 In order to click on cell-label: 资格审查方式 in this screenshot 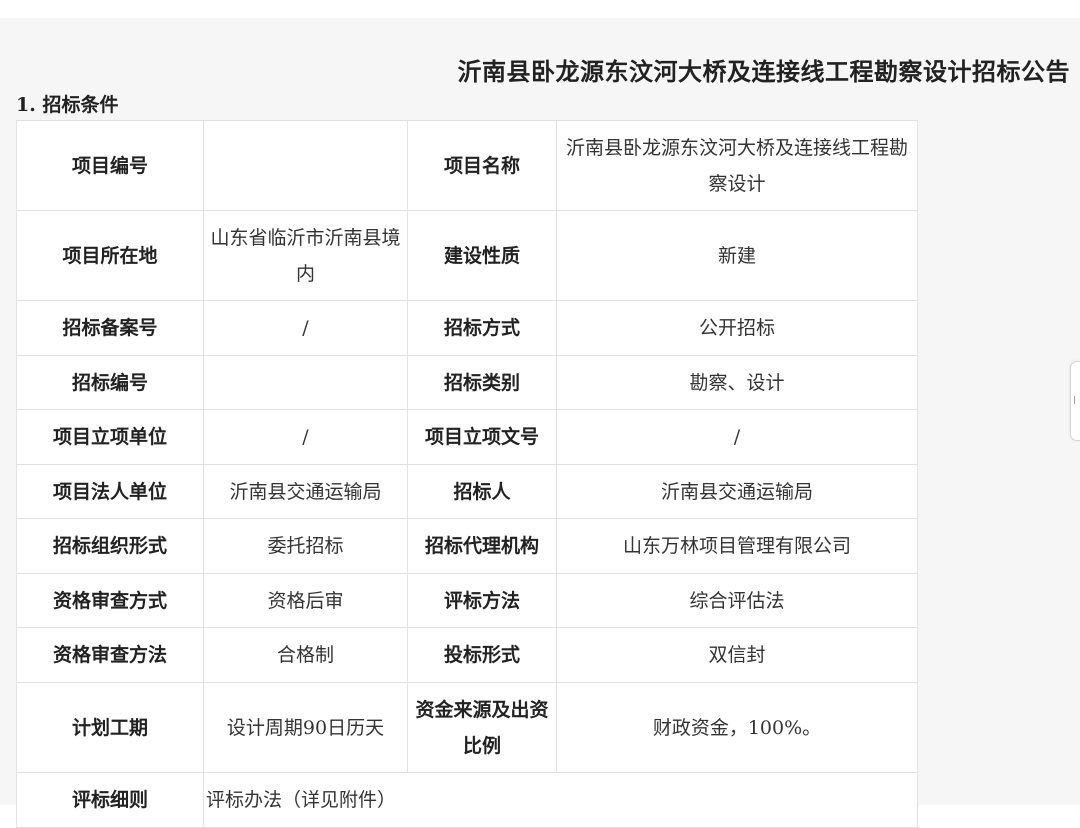, I will do `click(110, 600)`.